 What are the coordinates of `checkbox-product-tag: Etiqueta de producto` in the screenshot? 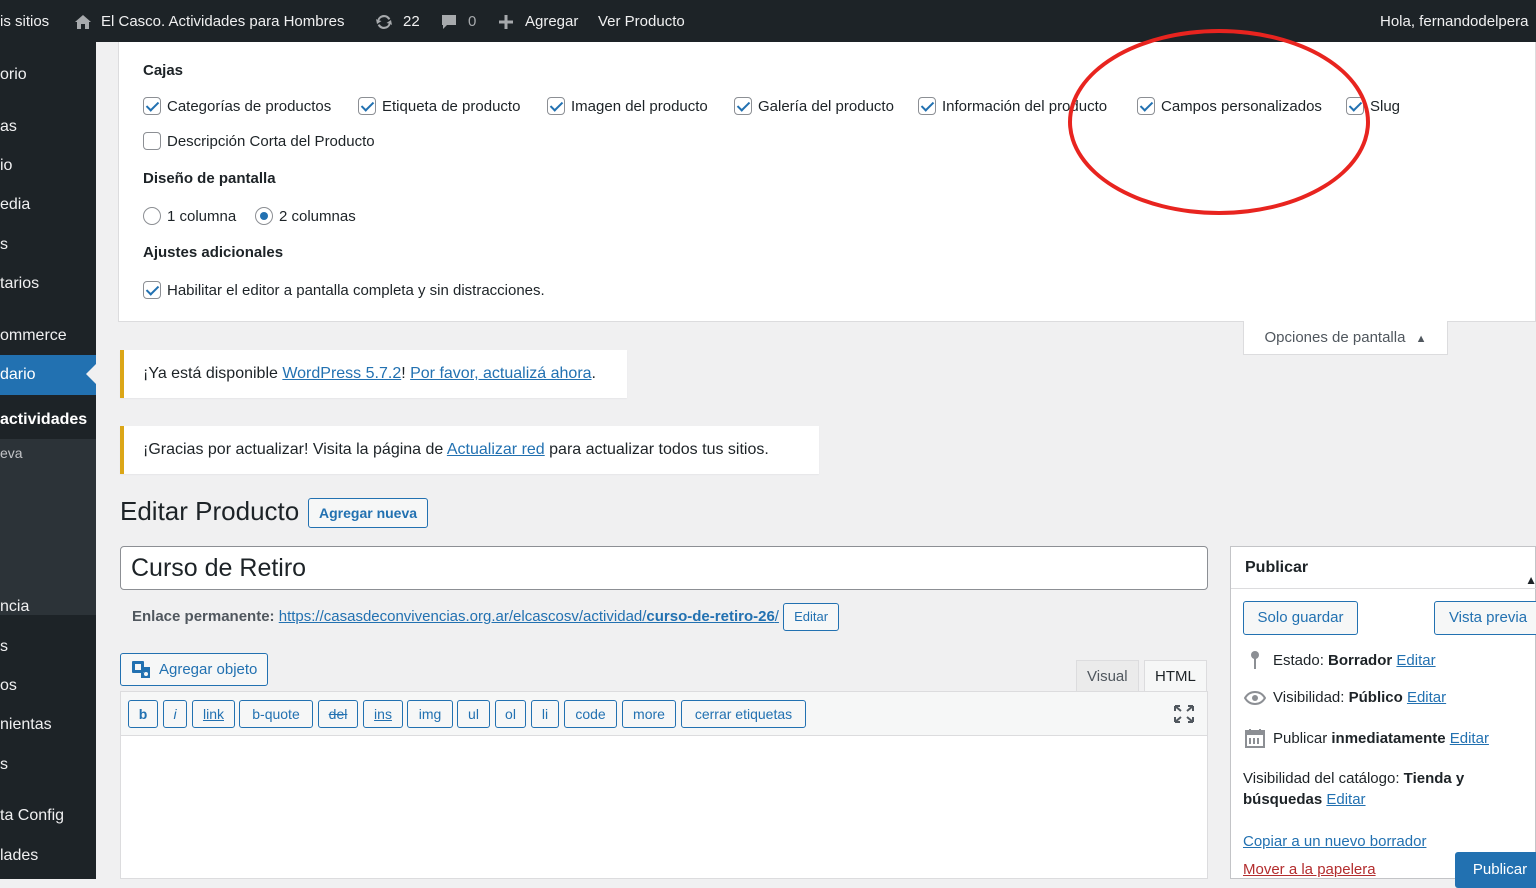 It's located at (439, 106).